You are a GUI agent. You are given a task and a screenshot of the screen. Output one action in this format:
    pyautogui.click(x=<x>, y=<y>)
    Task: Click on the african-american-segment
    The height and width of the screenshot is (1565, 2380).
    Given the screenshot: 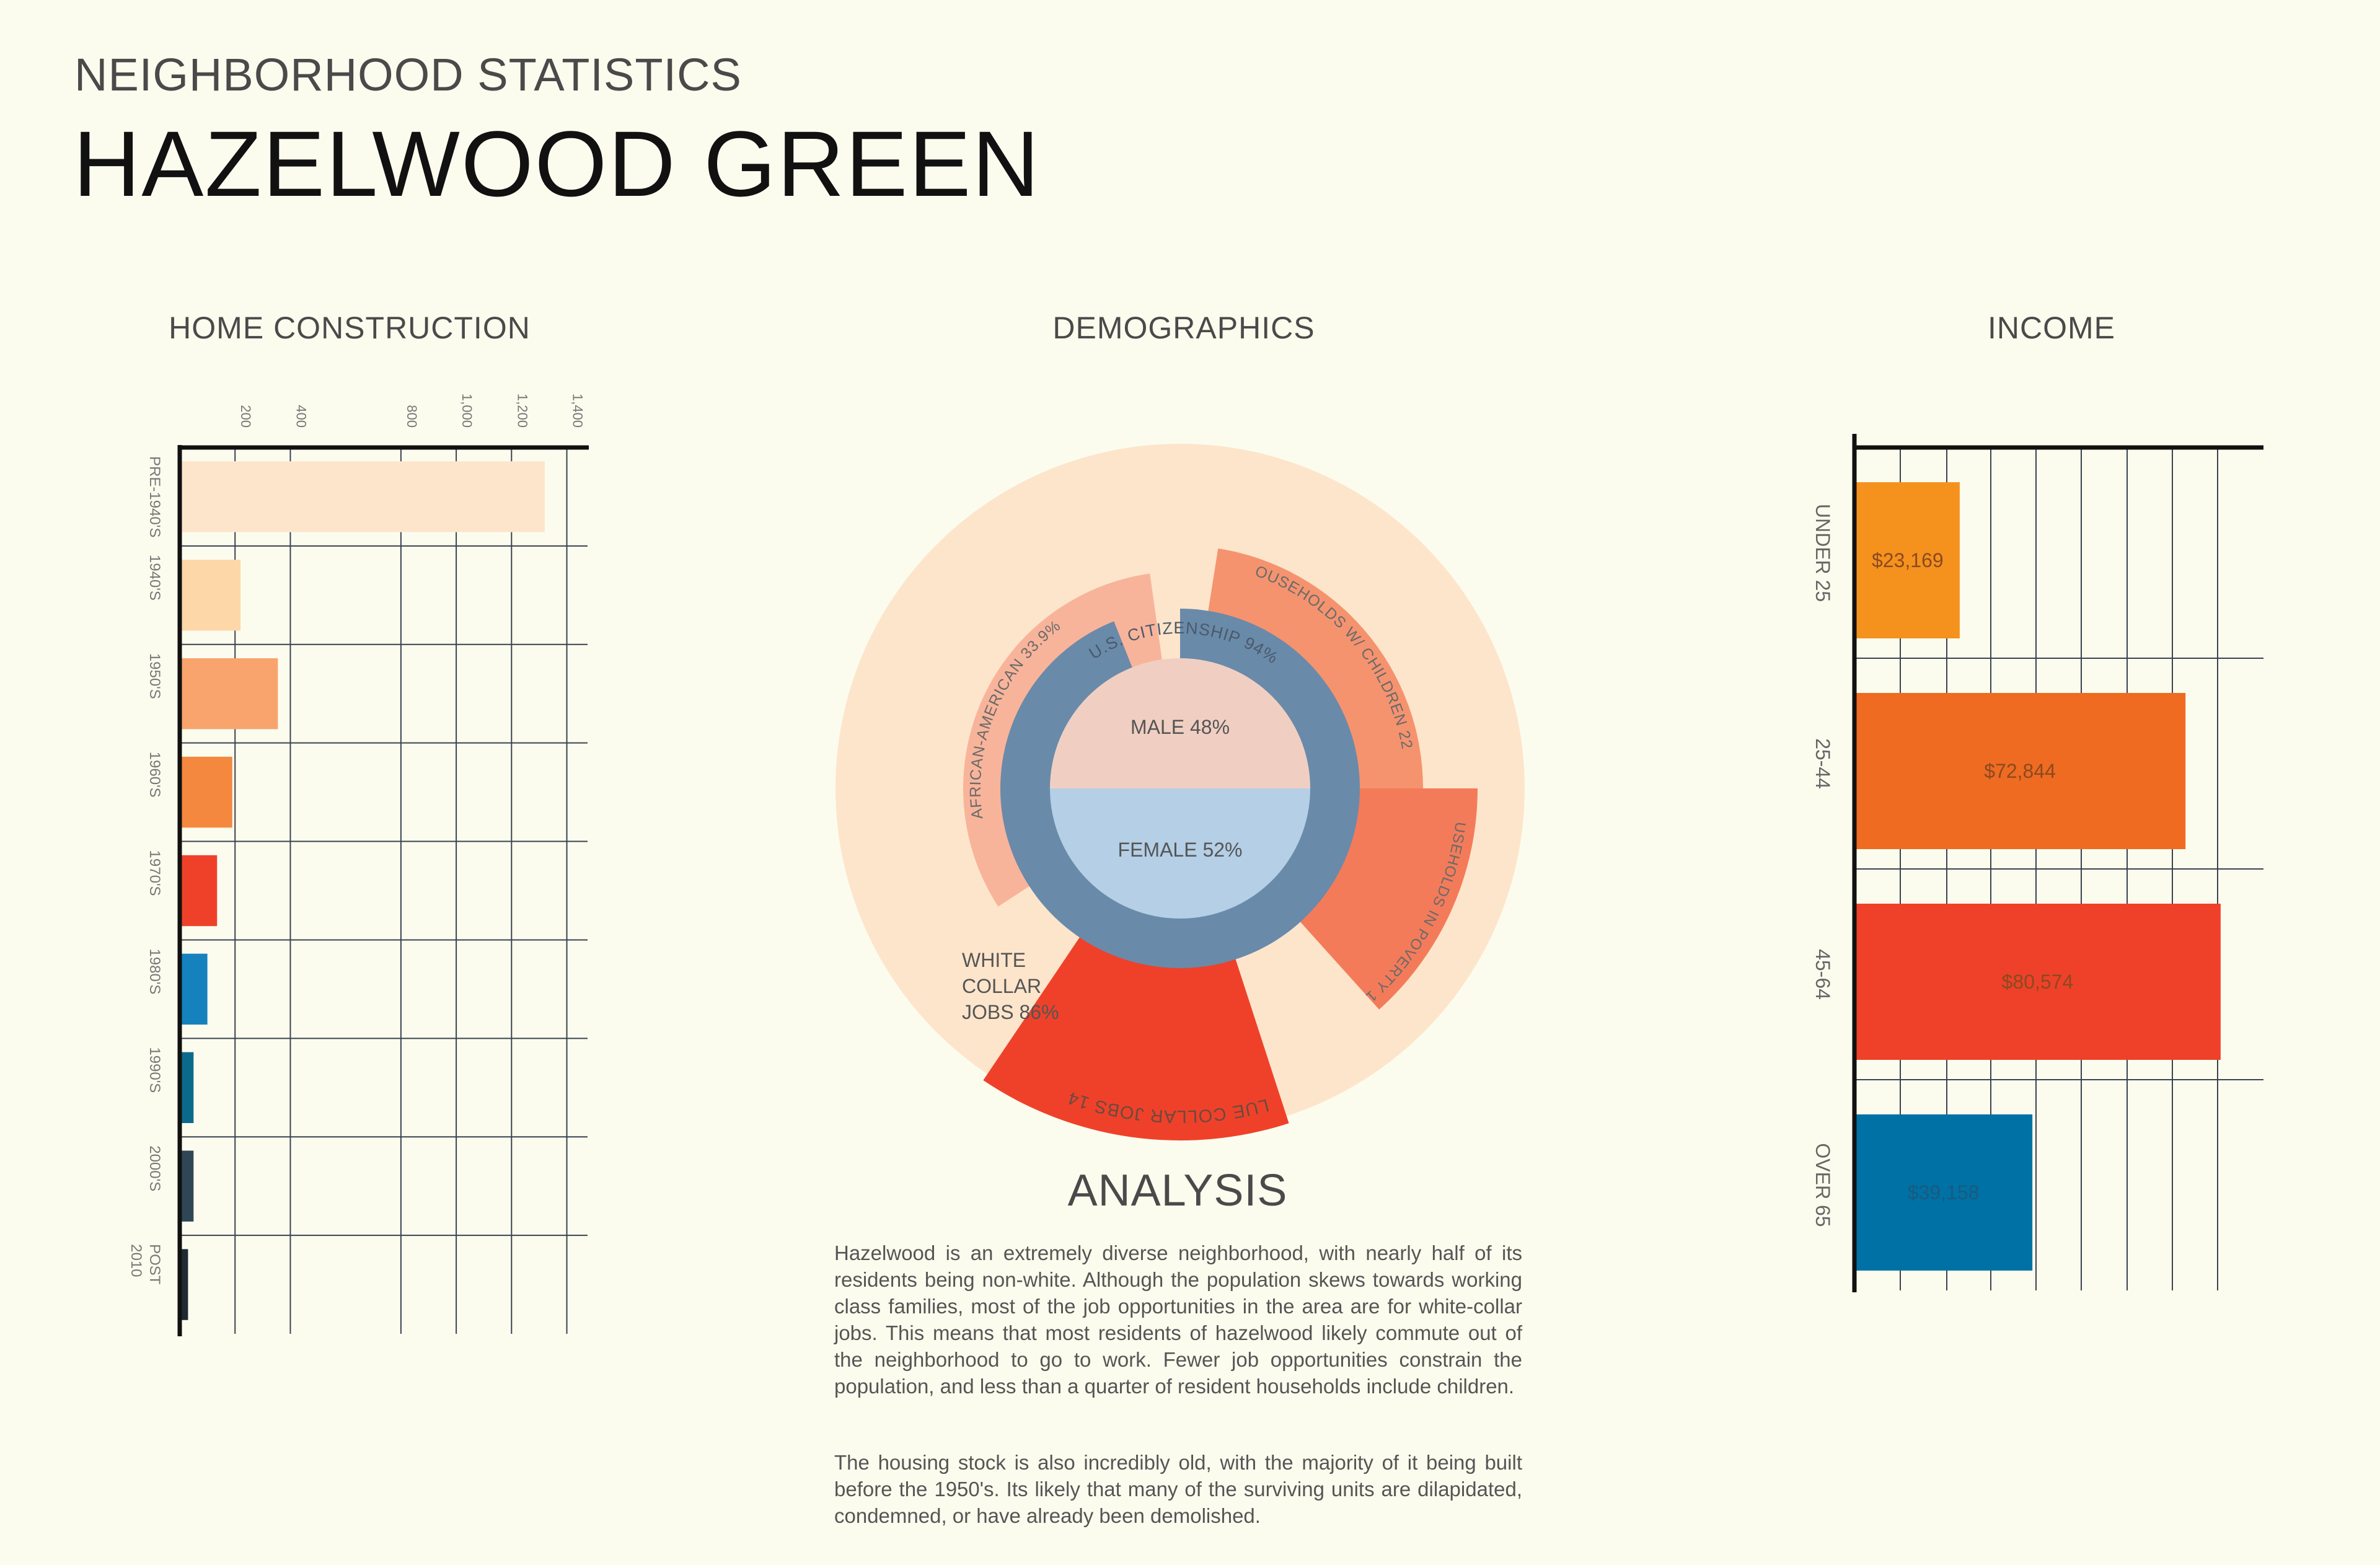 What is the action you would take?
    pyautogui.click(x=1071, y=740)
    